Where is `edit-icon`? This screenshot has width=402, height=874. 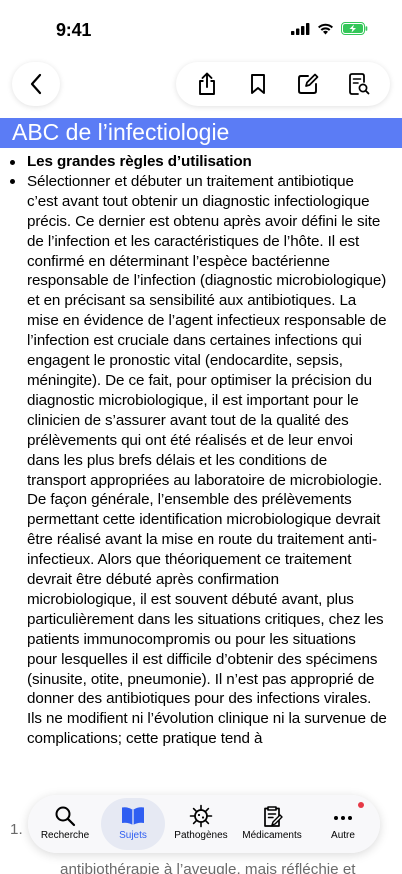
edit-icon is located at coordinates (308, 83).